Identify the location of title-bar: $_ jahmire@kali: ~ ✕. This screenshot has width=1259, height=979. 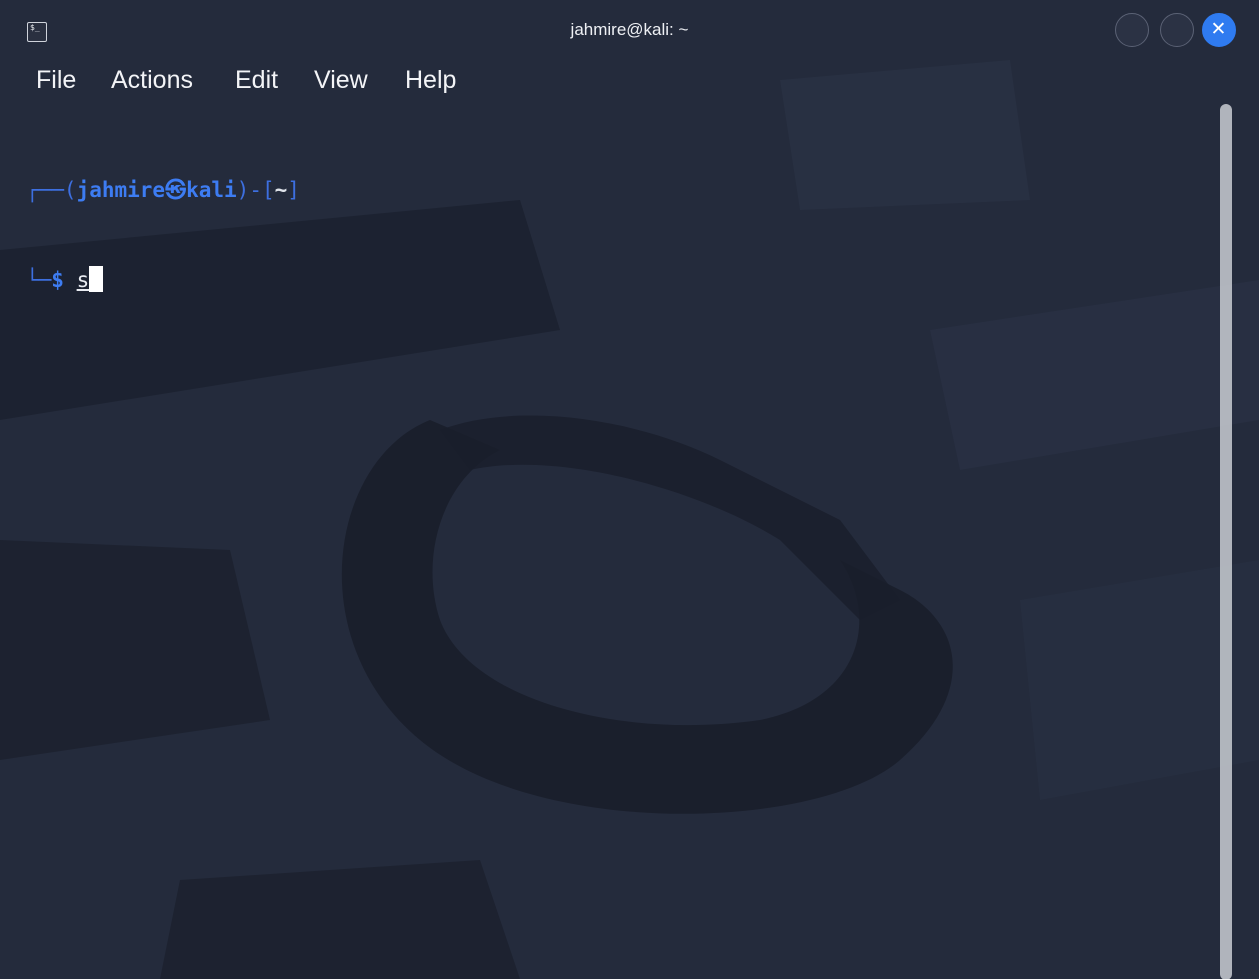
(629, 30).